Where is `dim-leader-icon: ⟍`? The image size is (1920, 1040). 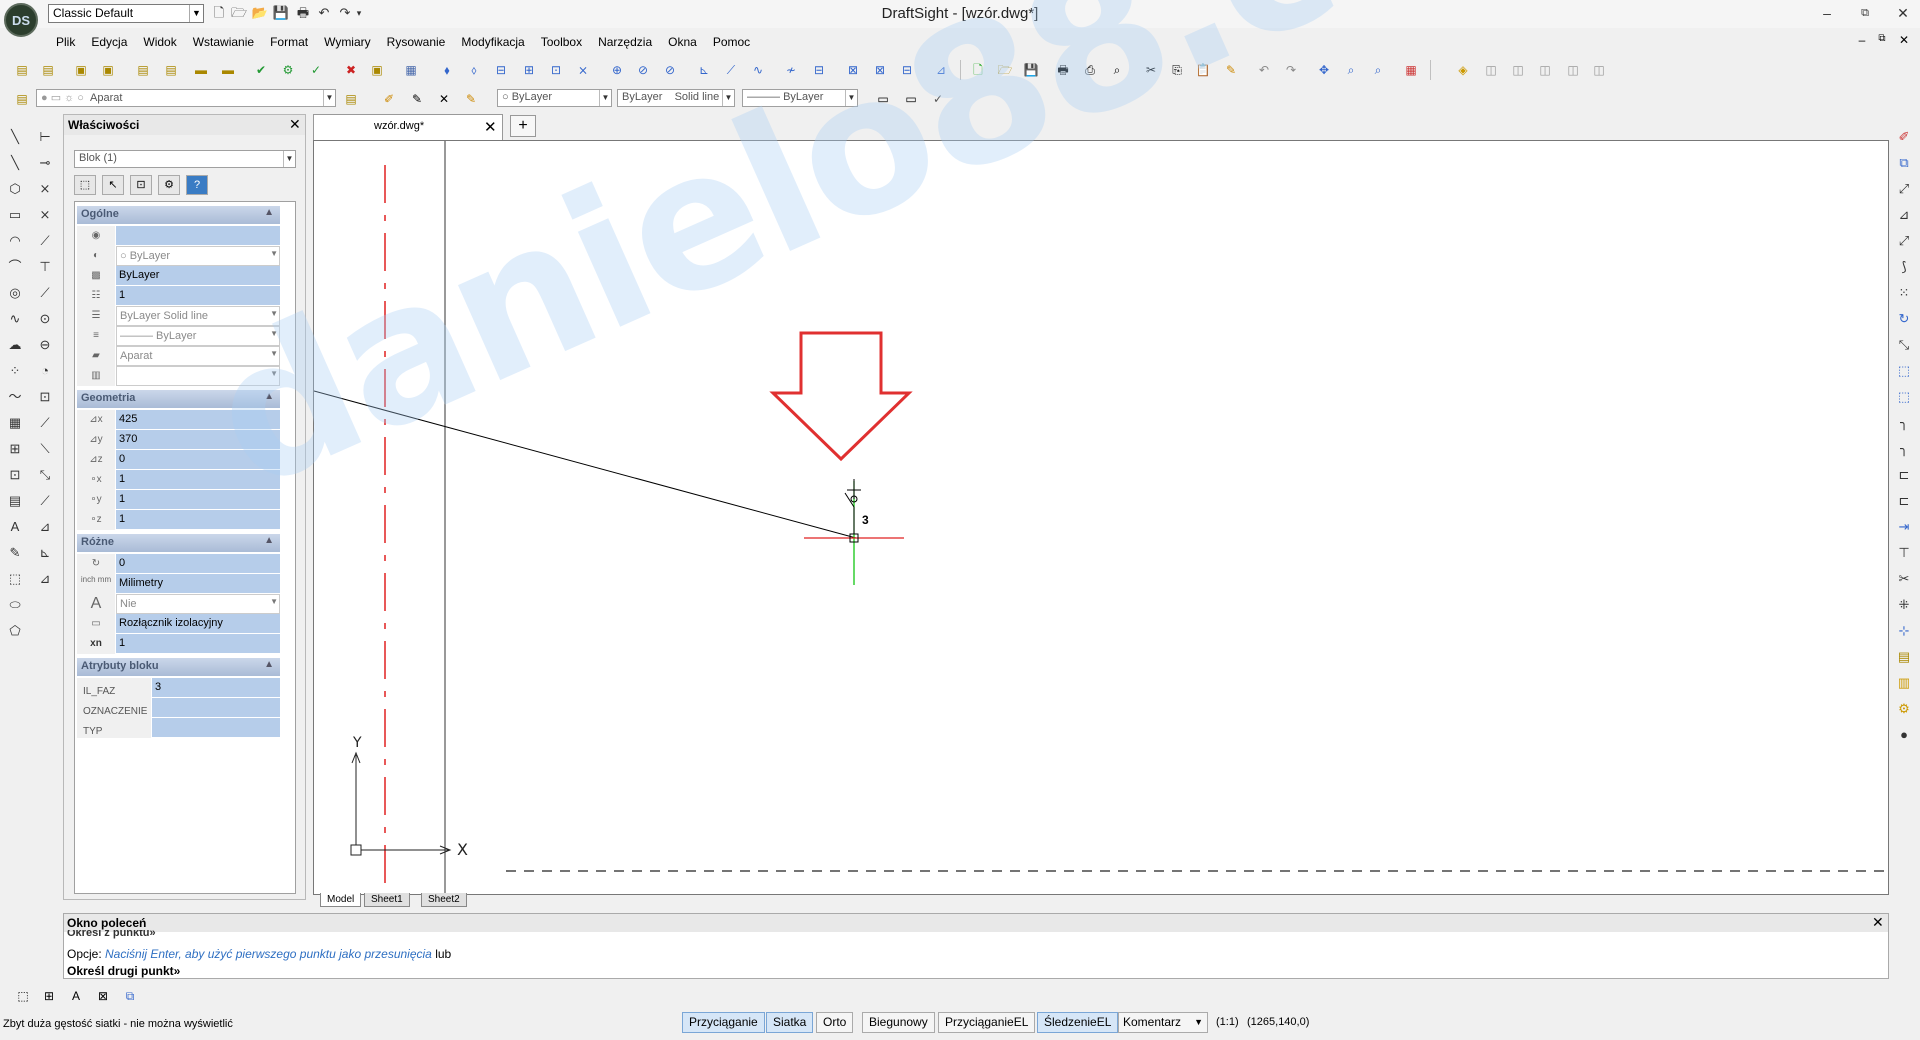
dim-leader-icon: ⟍ is located at coordinates (45, 449).